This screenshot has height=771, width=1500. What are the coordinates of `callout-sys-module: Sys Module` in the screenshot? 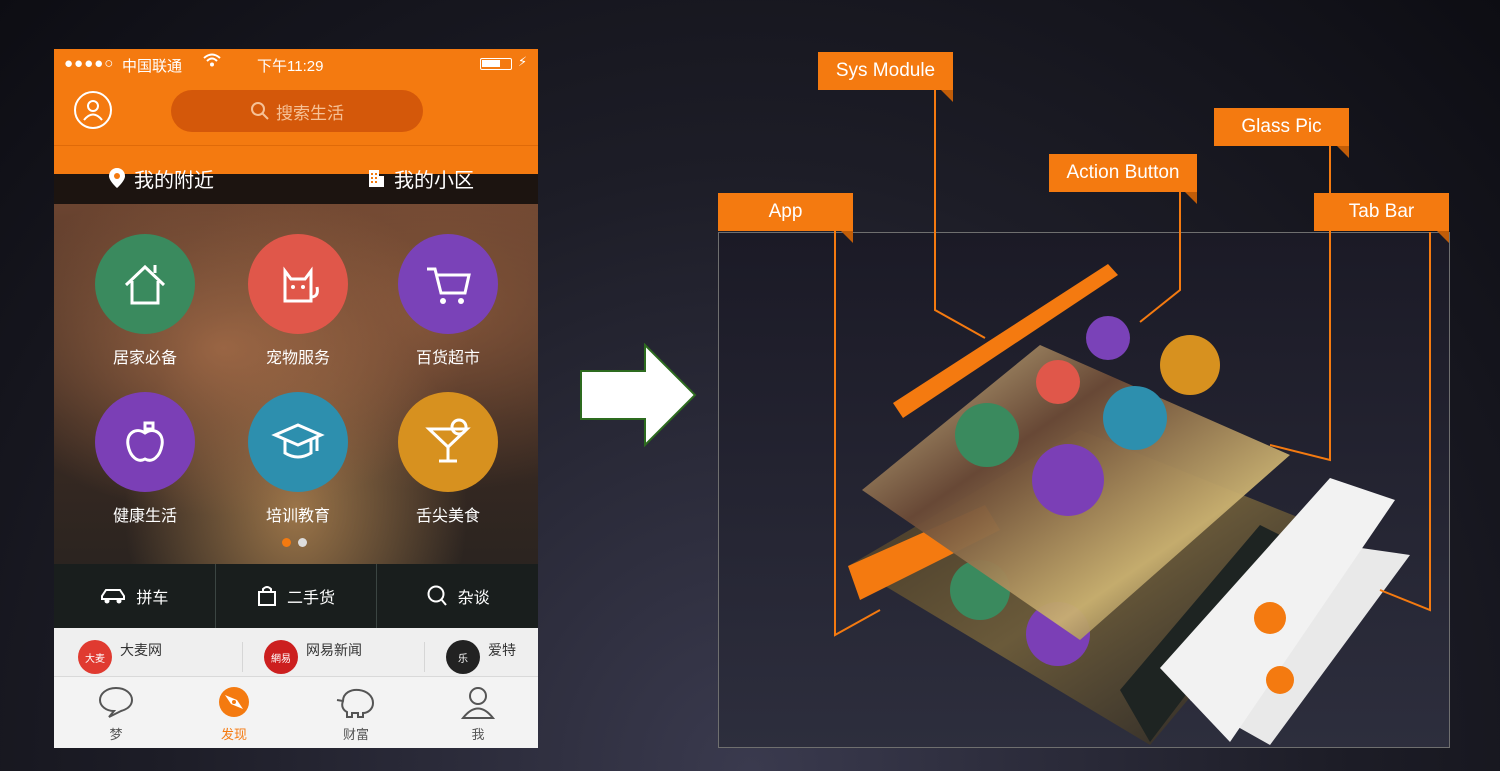 It's located at (885, 77).